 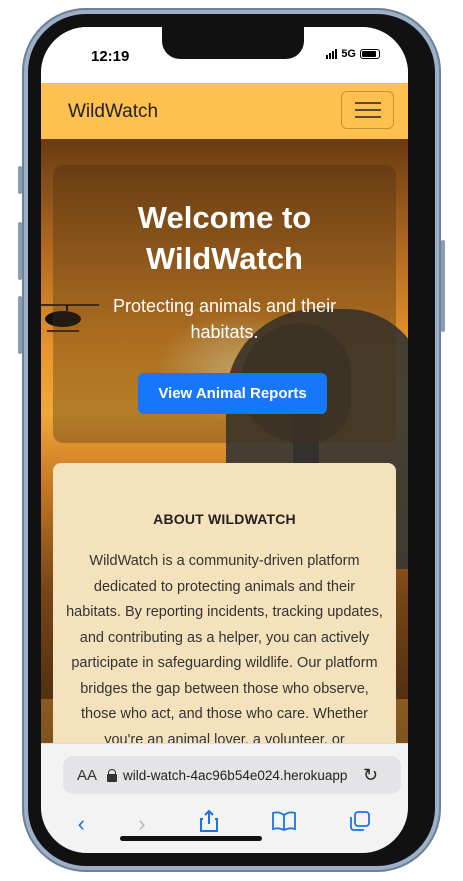 I want to click on status-icons: 5G, so click(x=353, y=54).